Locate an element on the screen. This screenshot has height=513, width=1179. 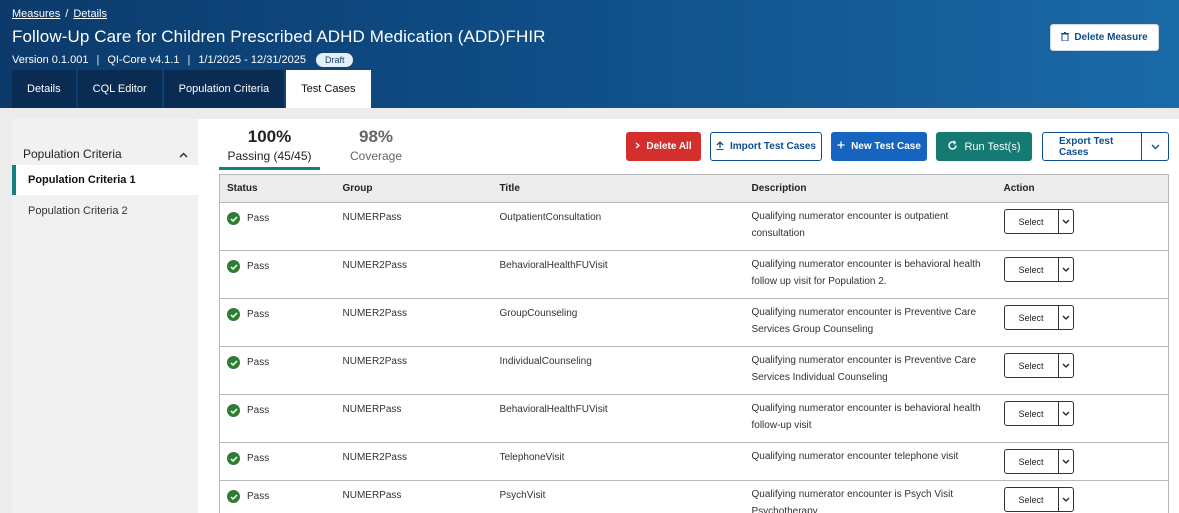
delete-all-button: Delete All is located at coordinates (663, 146).